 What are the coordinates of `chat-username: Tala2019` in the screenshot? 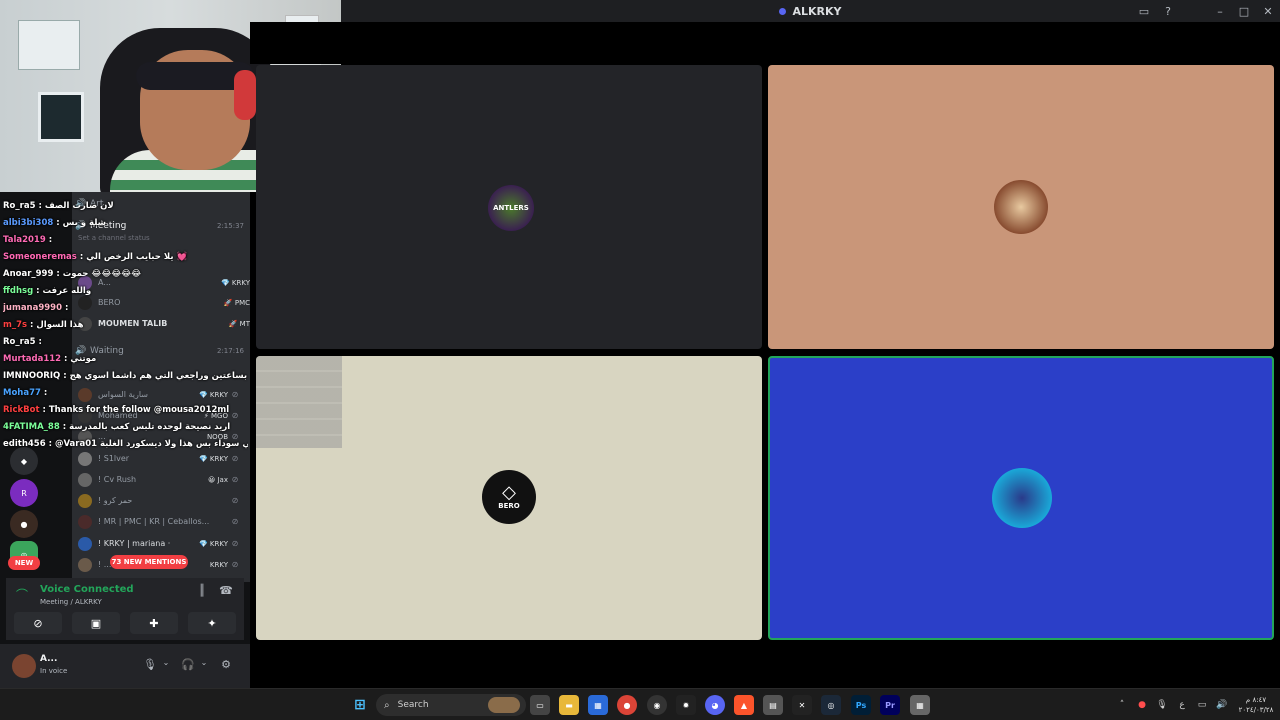 It's located at (24, 240).